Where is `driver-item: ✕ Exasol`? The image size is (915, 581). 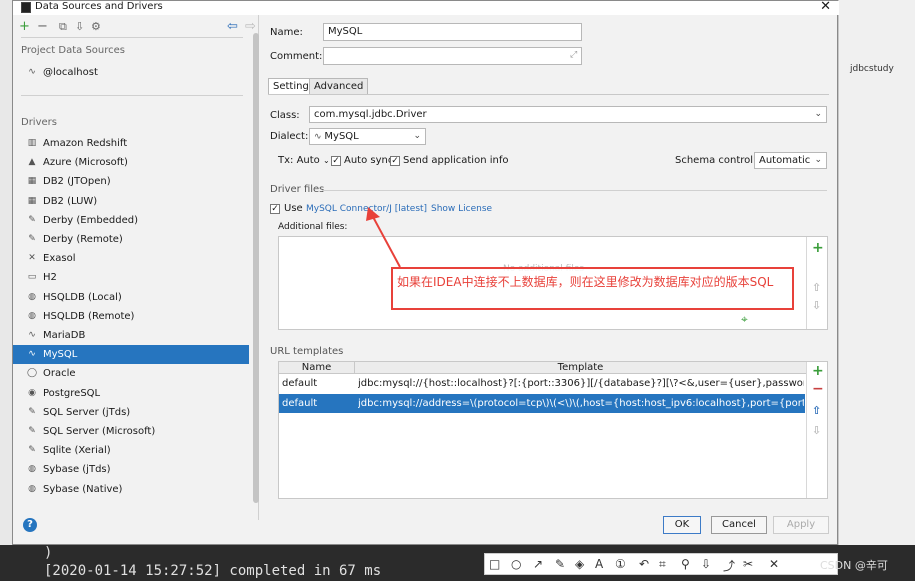
driver-item: ✕ Exasol is located at coordinates (131, 258).